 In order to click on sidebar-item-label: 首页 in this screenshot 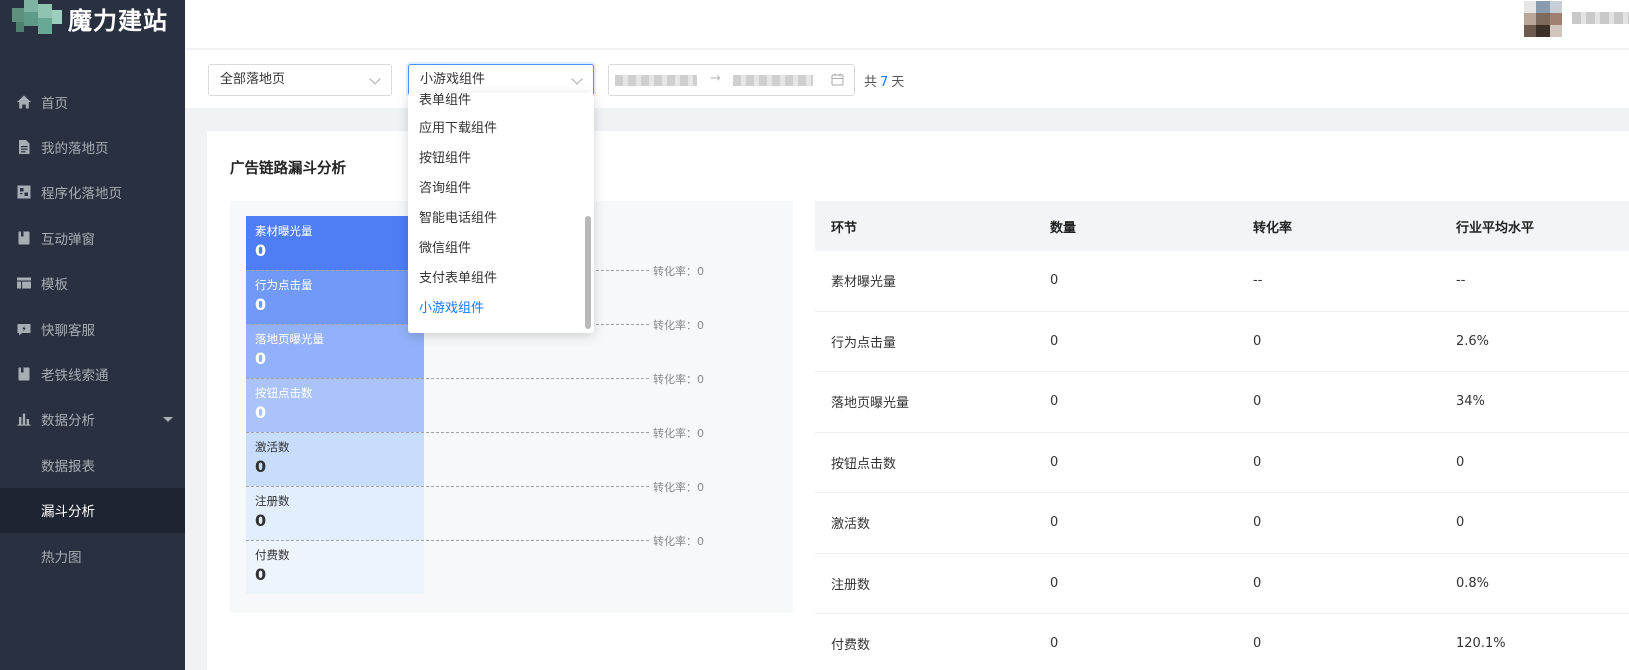, I will do `click(54, 103)`.